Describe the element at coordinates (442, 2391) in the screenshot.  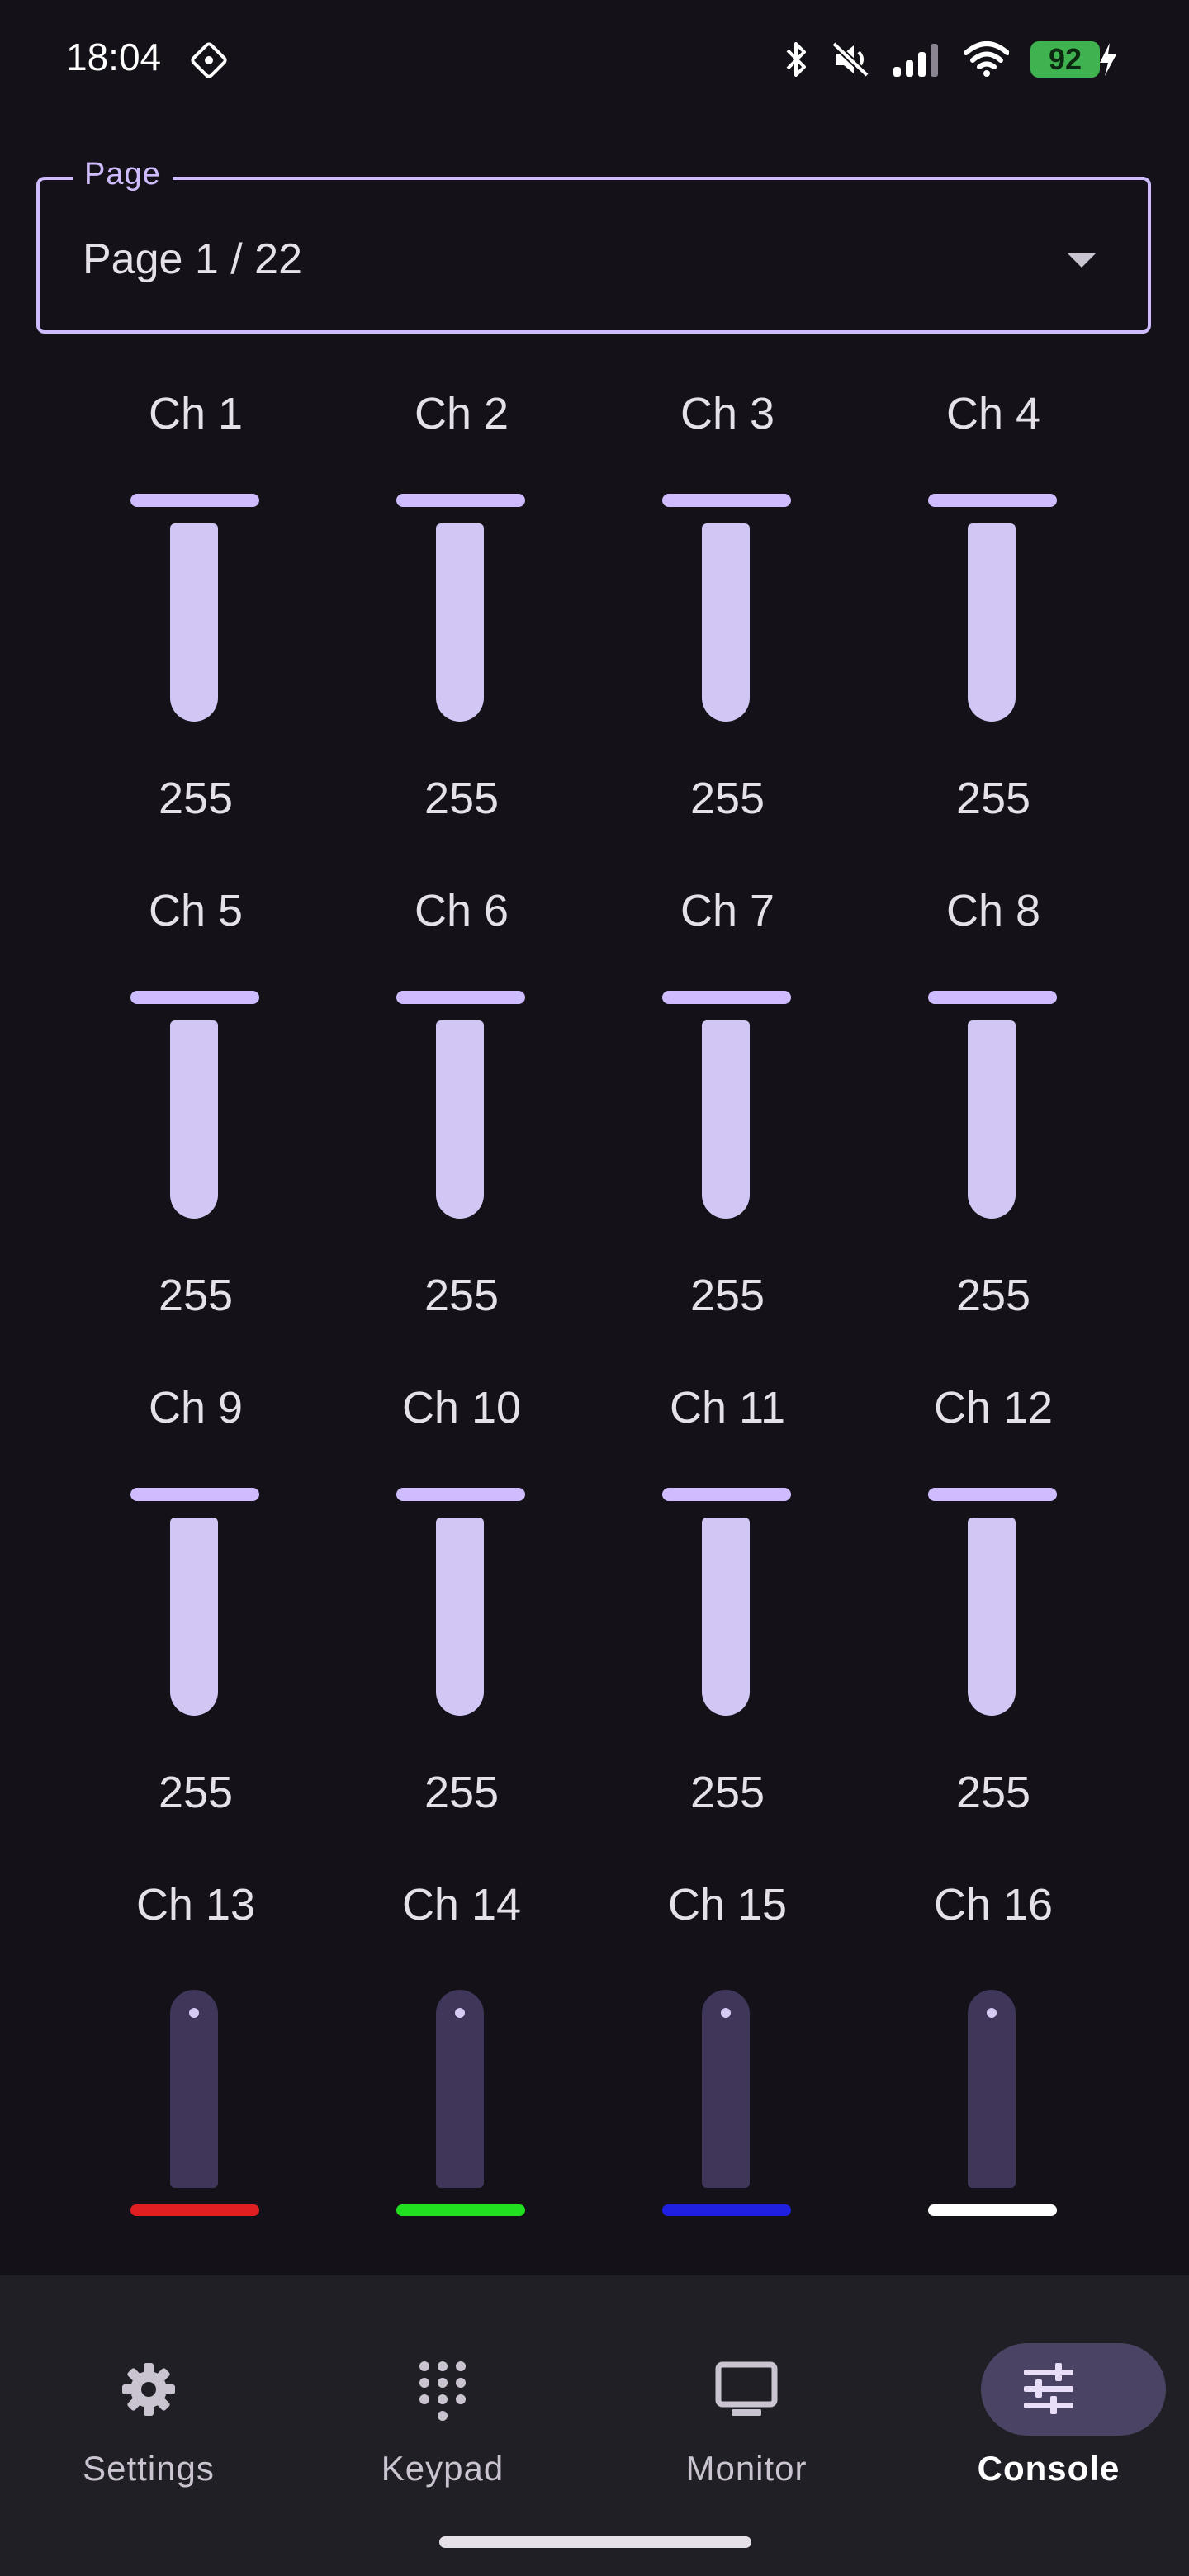
I see `dialpad-icon` at that location.